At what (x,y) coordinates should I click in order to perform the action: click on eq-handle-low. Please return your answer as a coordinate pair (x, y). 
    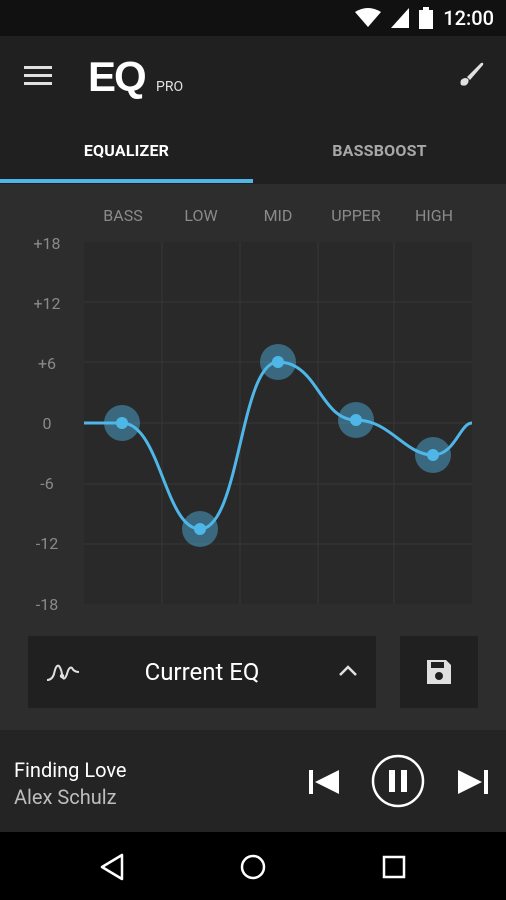
    Looking at the image, I should click on (200, 529).